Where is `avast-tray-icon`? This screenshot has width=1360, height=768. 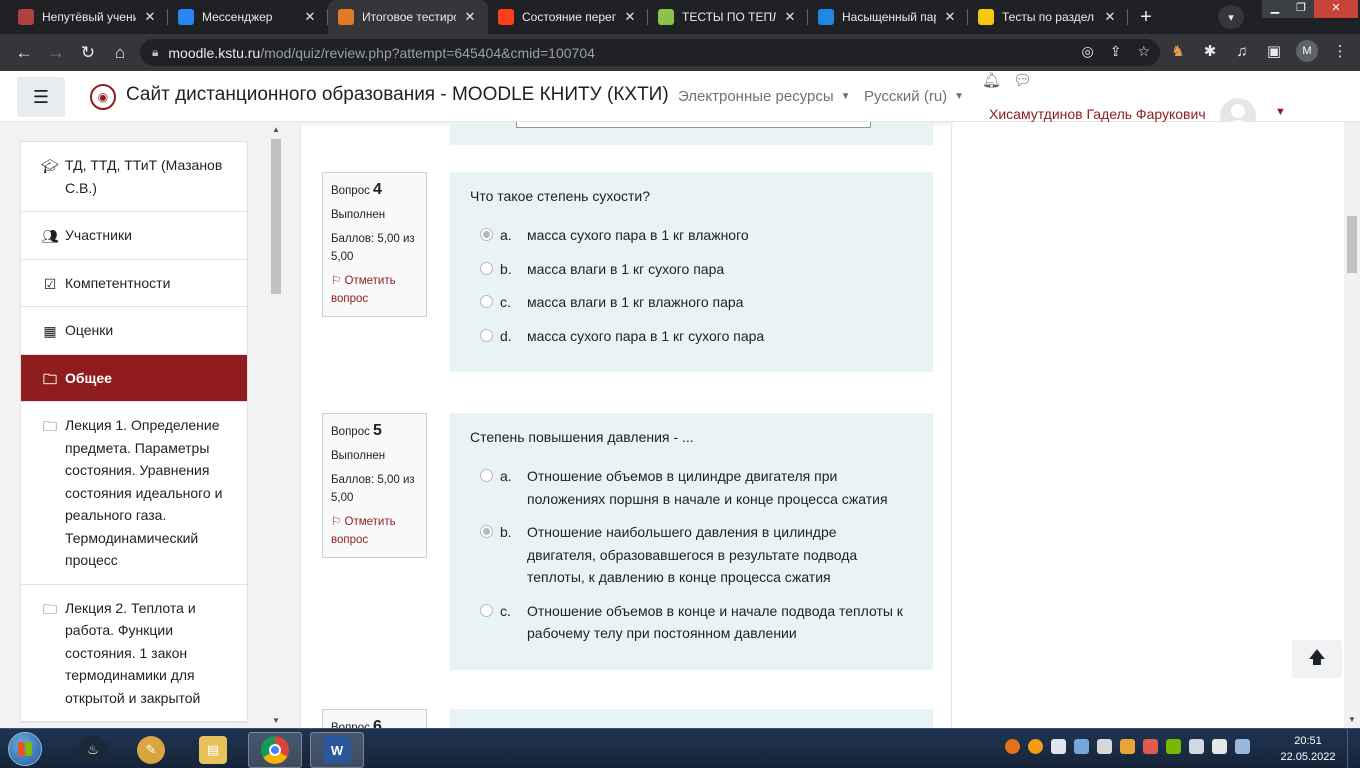
avast-tray-icon is located at coordinates (1035, 746).